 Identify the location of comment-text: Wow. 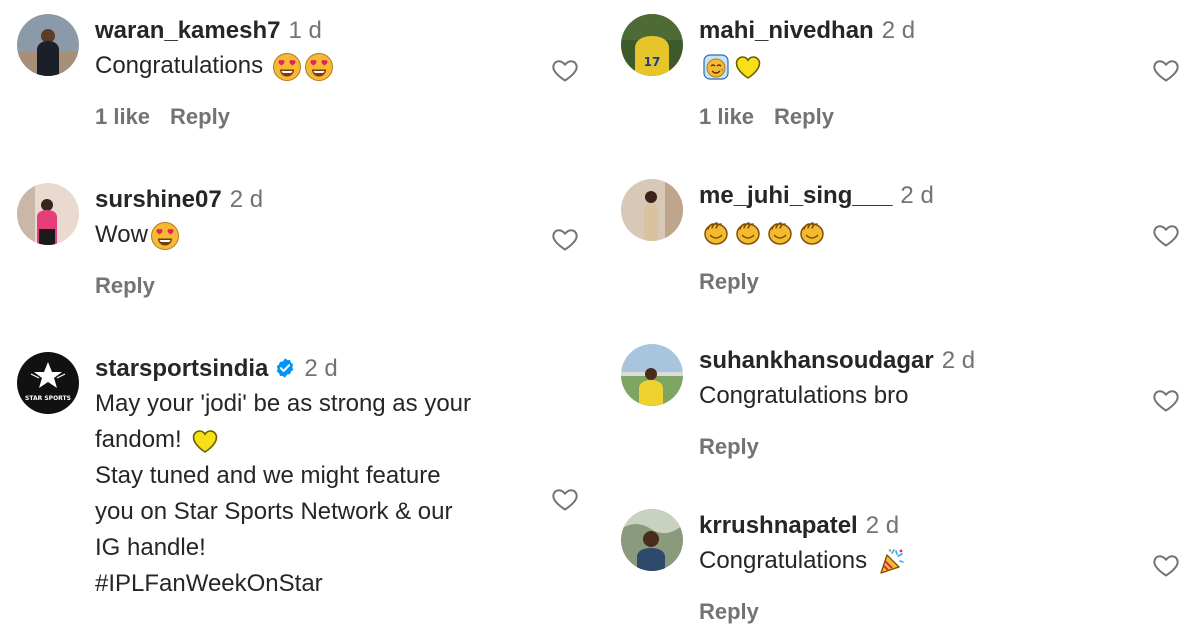
(179, 235).